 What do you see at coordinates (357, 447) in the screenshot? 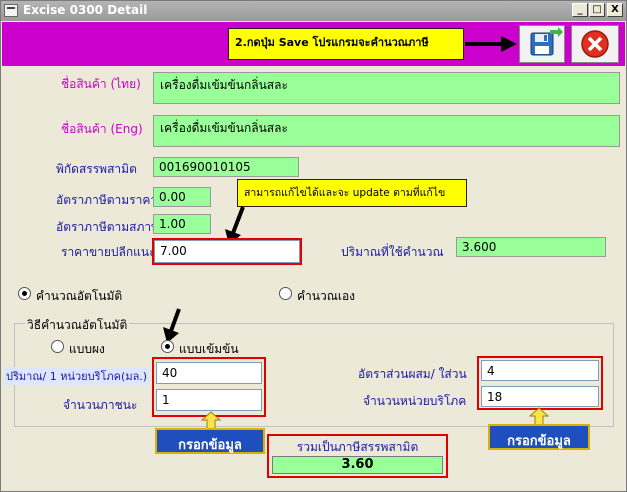
I see `total-tax-label: รวมเป็นภาษีสรรพสามิต` at bounding box center [357, 447].